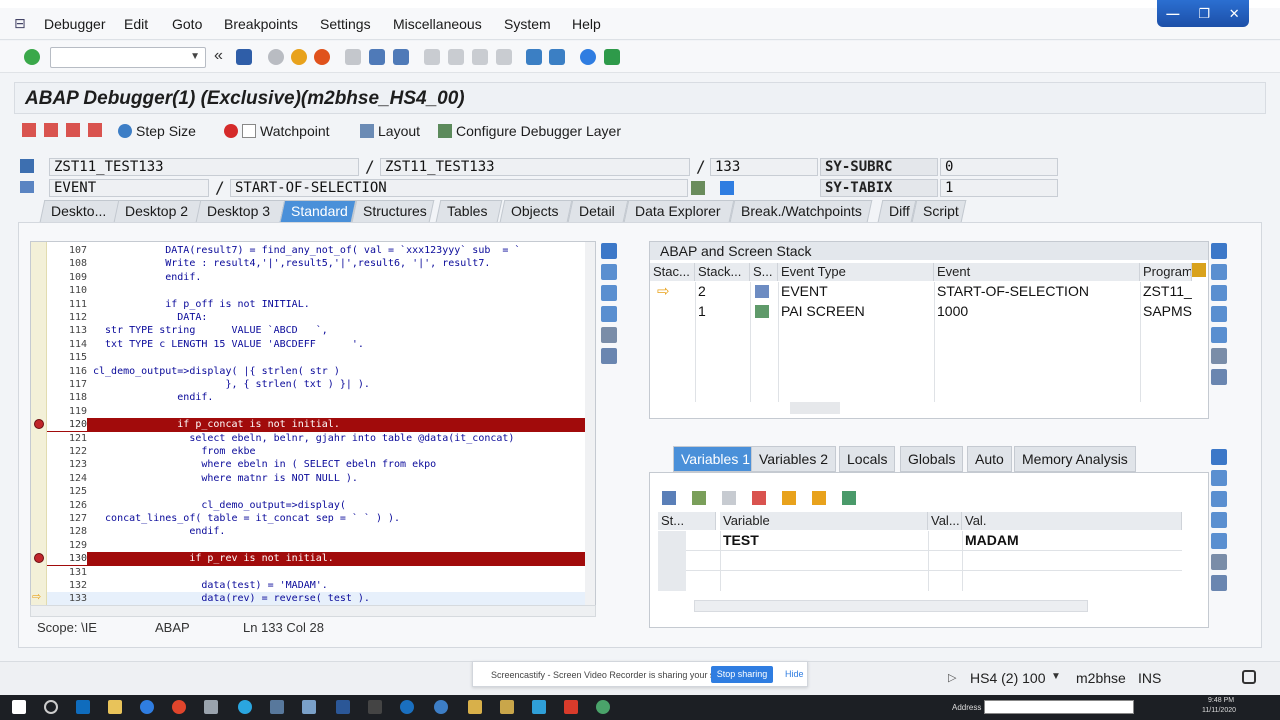 This screenshot has width=1280, height=720. I want to click on sap-icon, so click(211, 707).